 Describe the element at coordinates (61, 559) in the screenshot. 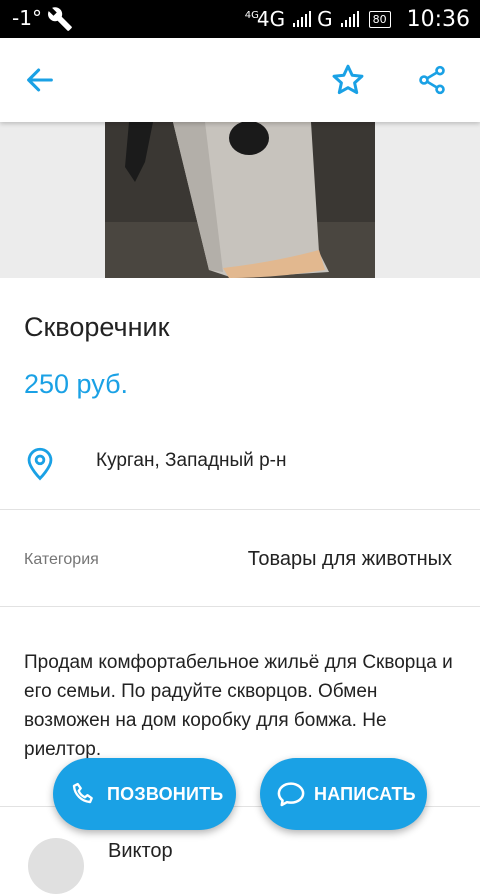

I see `category-label: Категория` at that location.